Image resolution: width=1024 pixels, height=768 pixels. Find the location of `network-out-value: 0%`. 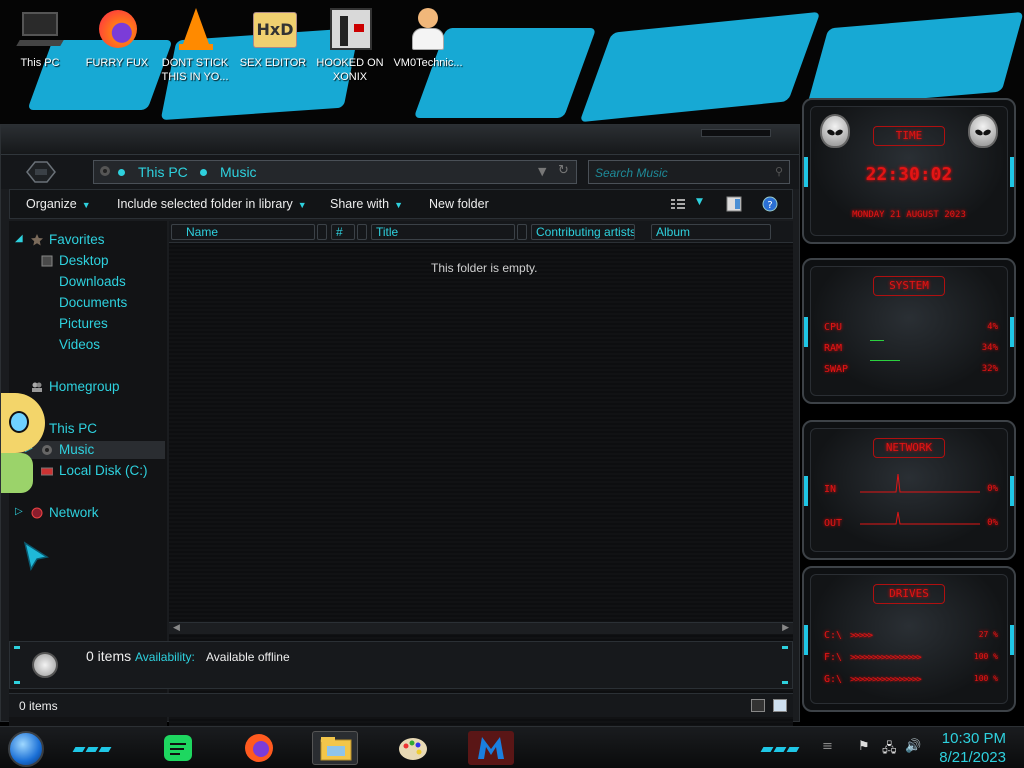

network-out-value: 0% is located at coordinates (992, 523).